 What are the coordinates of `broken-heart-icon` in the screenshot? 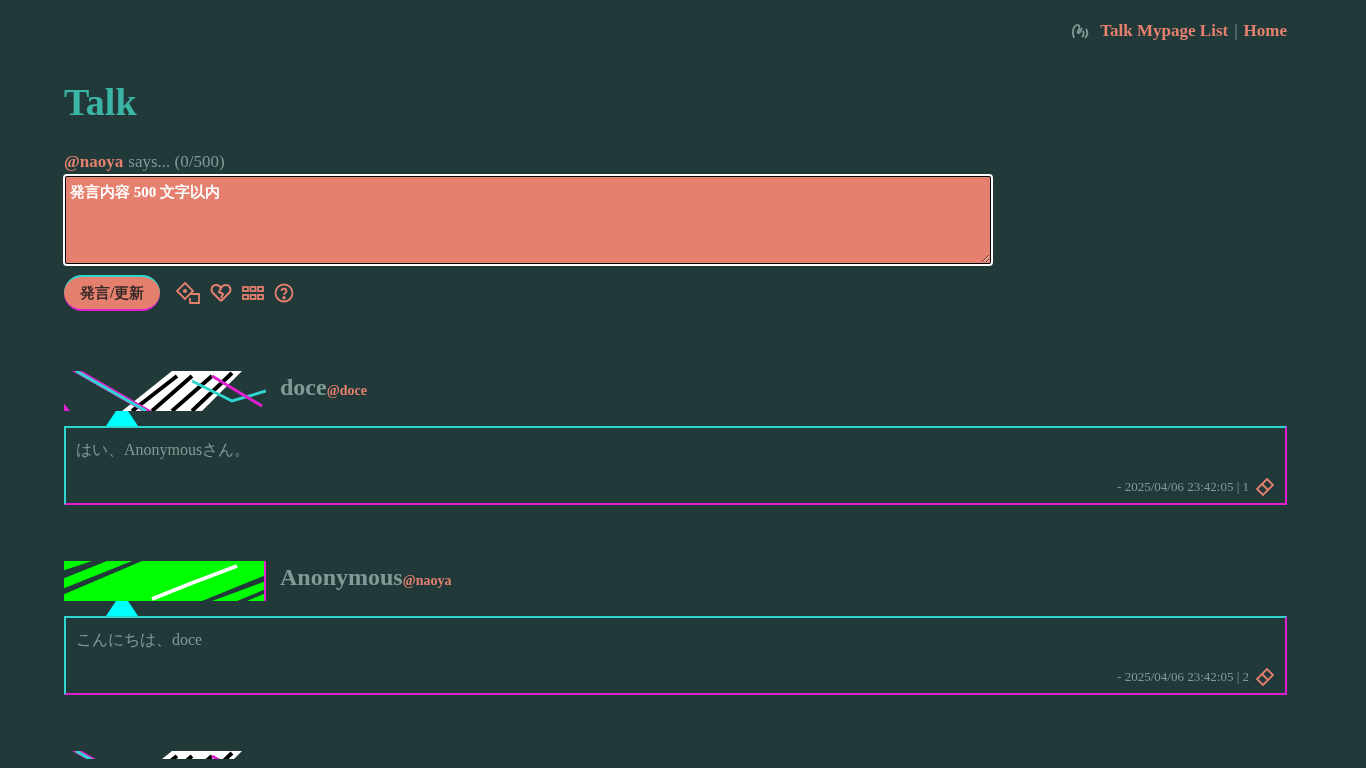 It's located at (221, 293).